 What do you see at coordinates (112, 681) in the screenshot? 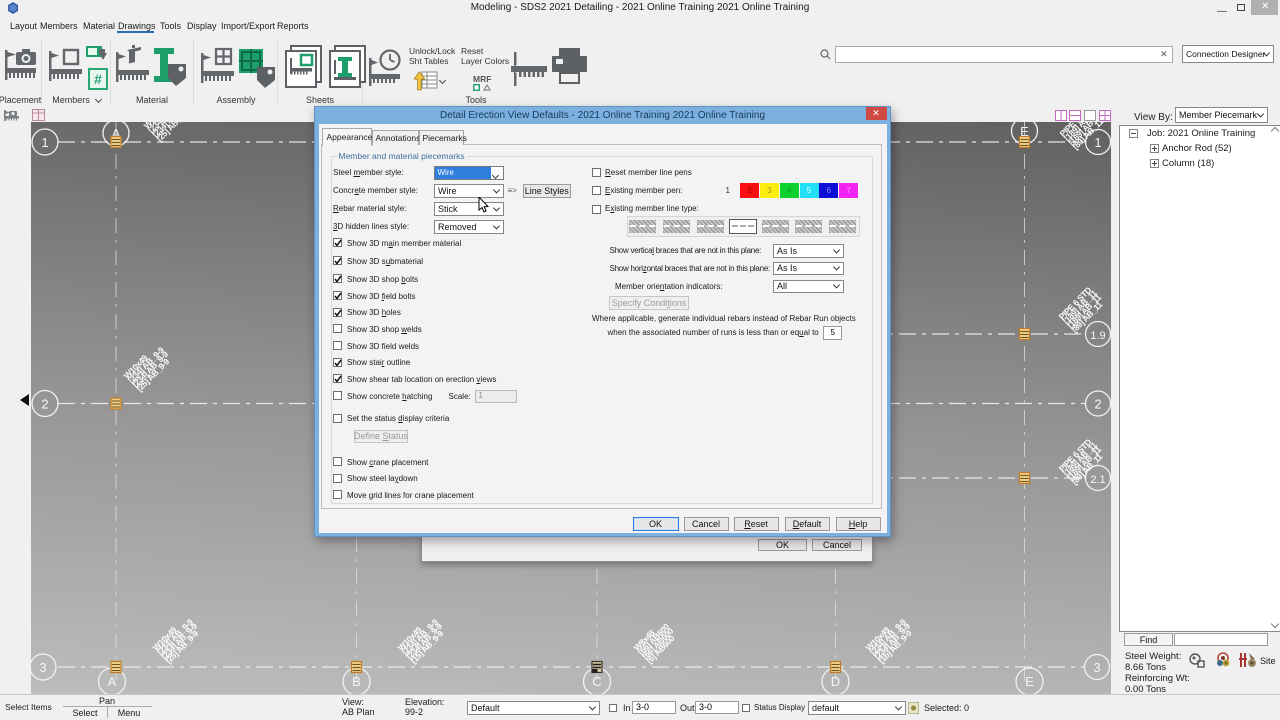
I see `svg-text: A` at bounding box center [112, 681].